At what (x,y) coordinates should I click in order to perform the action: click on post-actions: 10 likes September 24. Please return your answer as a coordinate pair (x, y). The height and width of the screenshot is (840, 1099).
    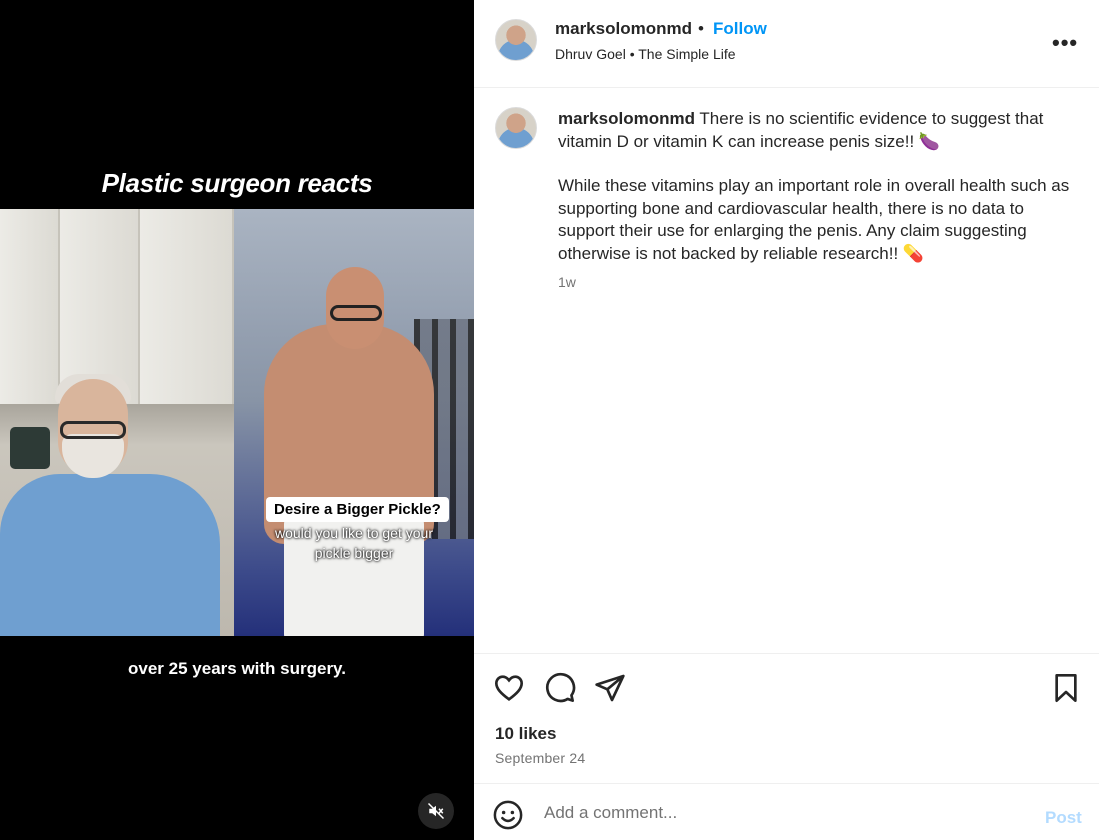
    Looking at the image, I should click on (786, 718).